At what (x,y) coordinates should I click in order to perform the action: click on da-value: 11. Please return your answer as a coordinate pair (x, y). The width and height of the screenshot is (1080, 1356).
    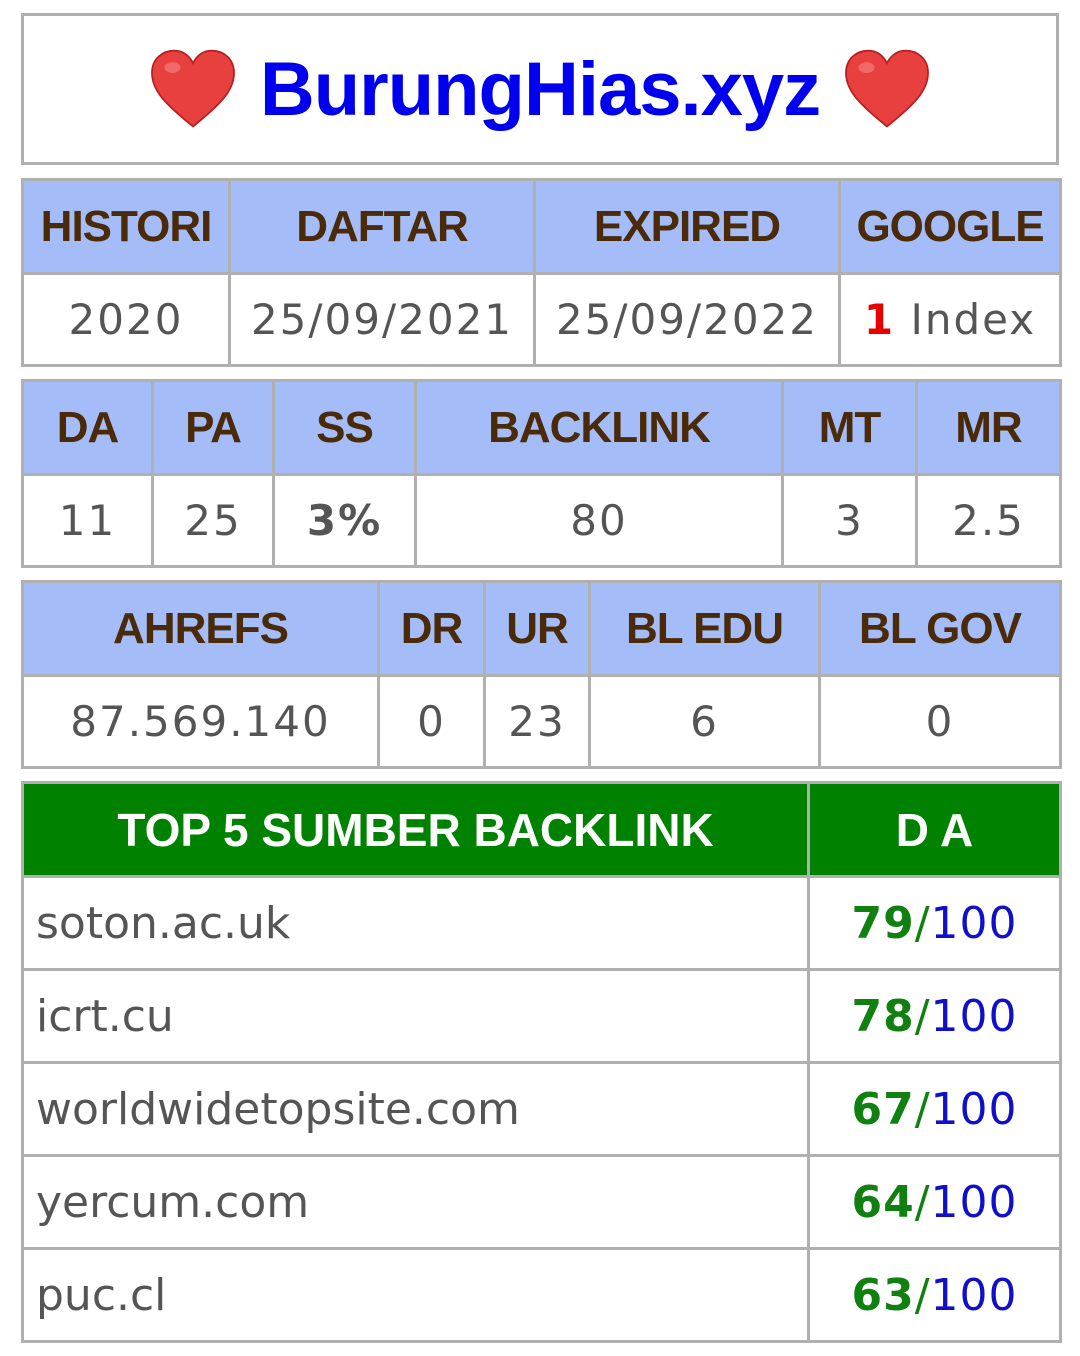
    Looking at the image, I should click on (87, 520).